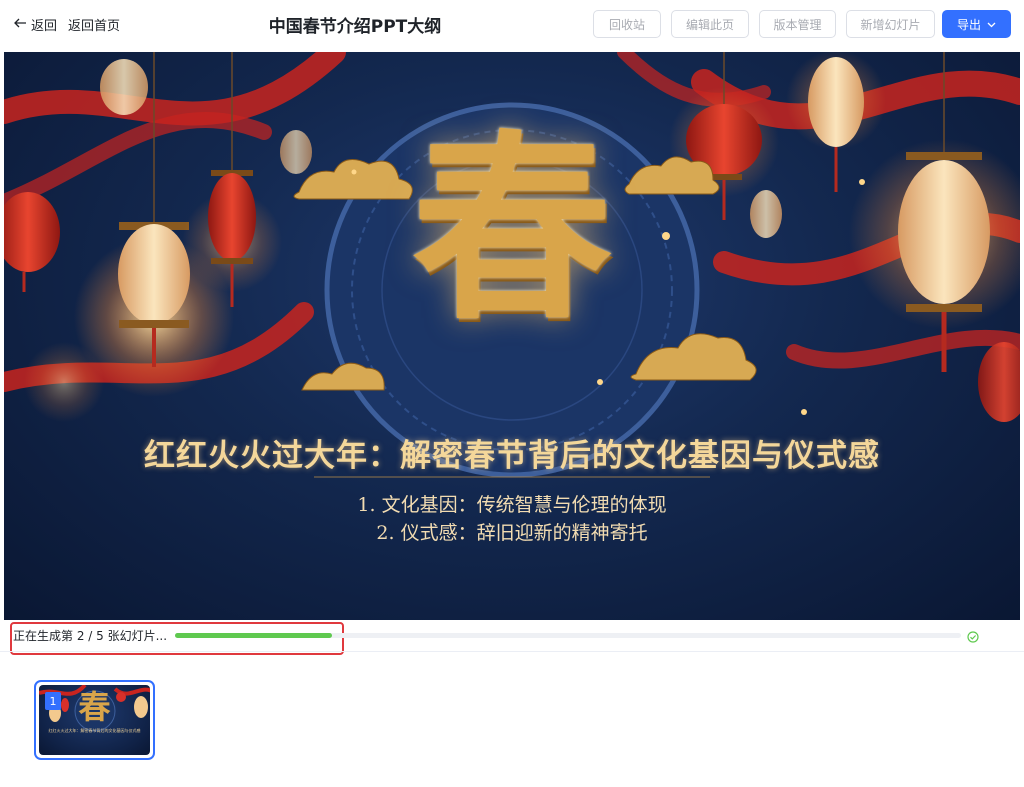 This screenshot has height=787, width=1024. I want to click on edit-page-button: 编辑此页, so click(710, 24).